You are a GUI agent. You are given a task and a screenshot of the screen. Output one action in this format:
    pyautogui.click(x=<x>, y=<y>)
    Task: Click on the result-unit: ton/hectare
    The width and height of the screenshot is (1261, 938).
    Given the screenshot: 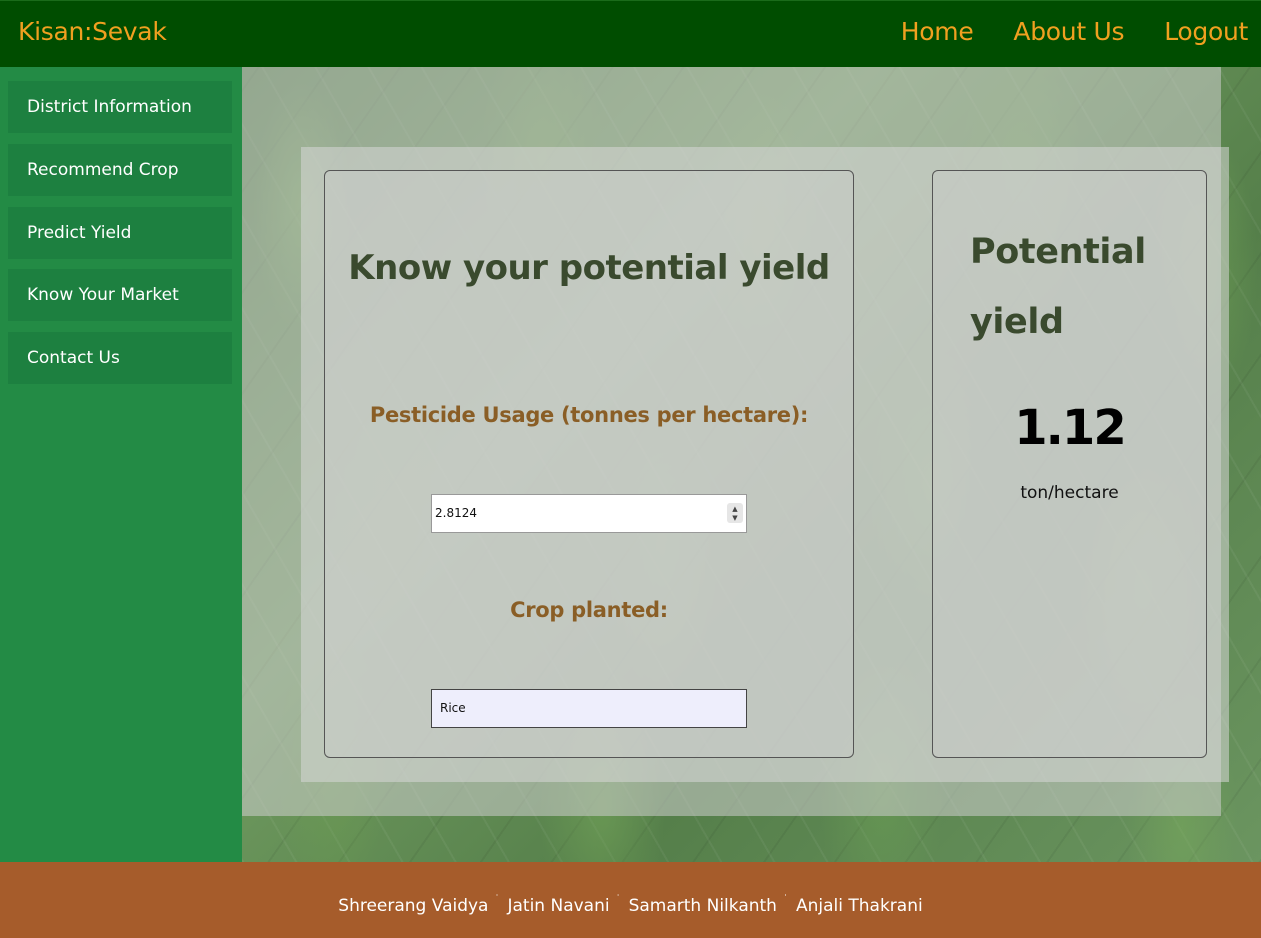 What is the action you would take?
    pyautogui.click(x=1069, y=493)
    